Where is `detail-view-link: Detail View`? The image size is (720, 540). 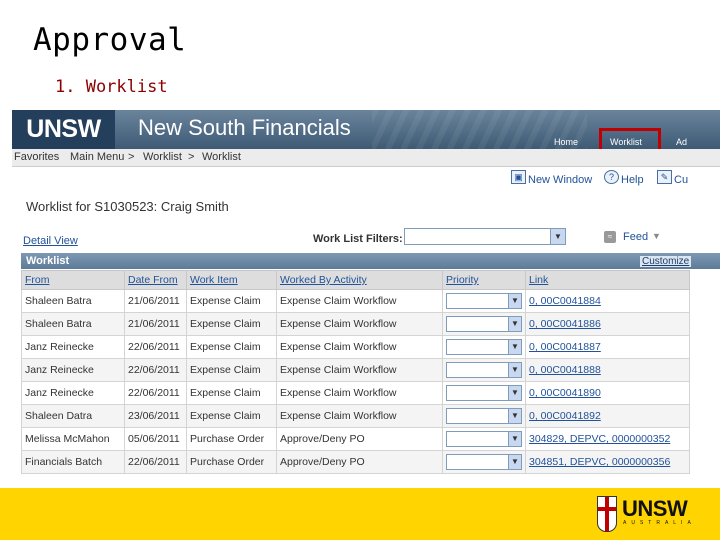
detail-view-link: Detail View is located at coordinates (50, 241).